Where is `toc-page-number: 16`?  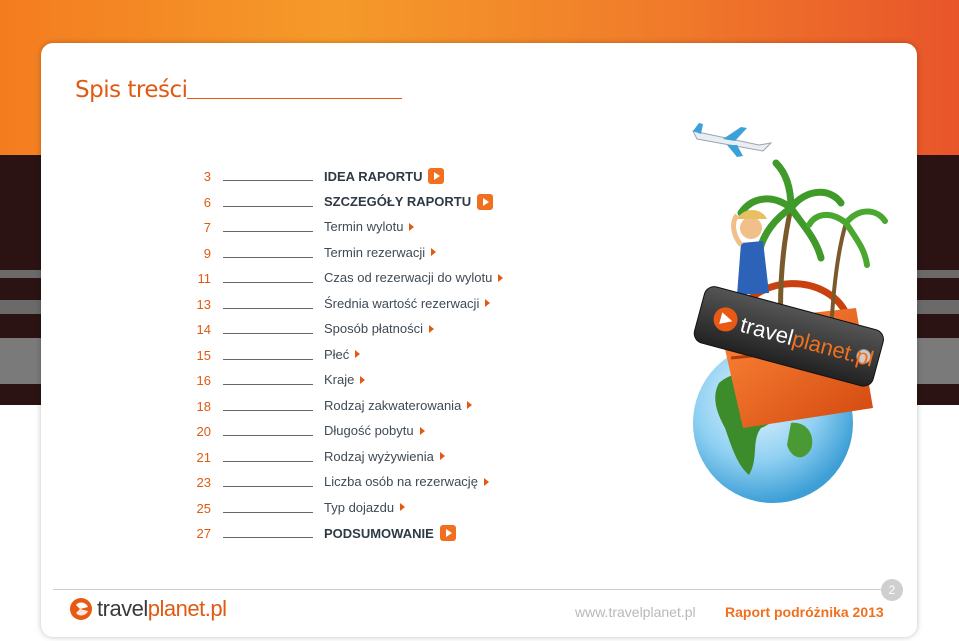 toc-page-number: 16 is located at coordinates (203, 380).